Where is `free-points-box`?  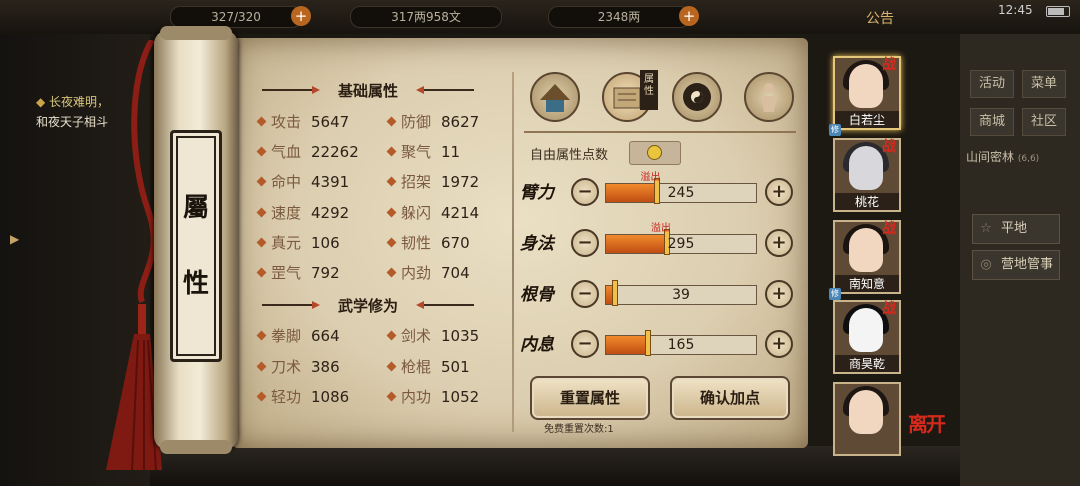 free-points-box is located at coordinates (655, 153).